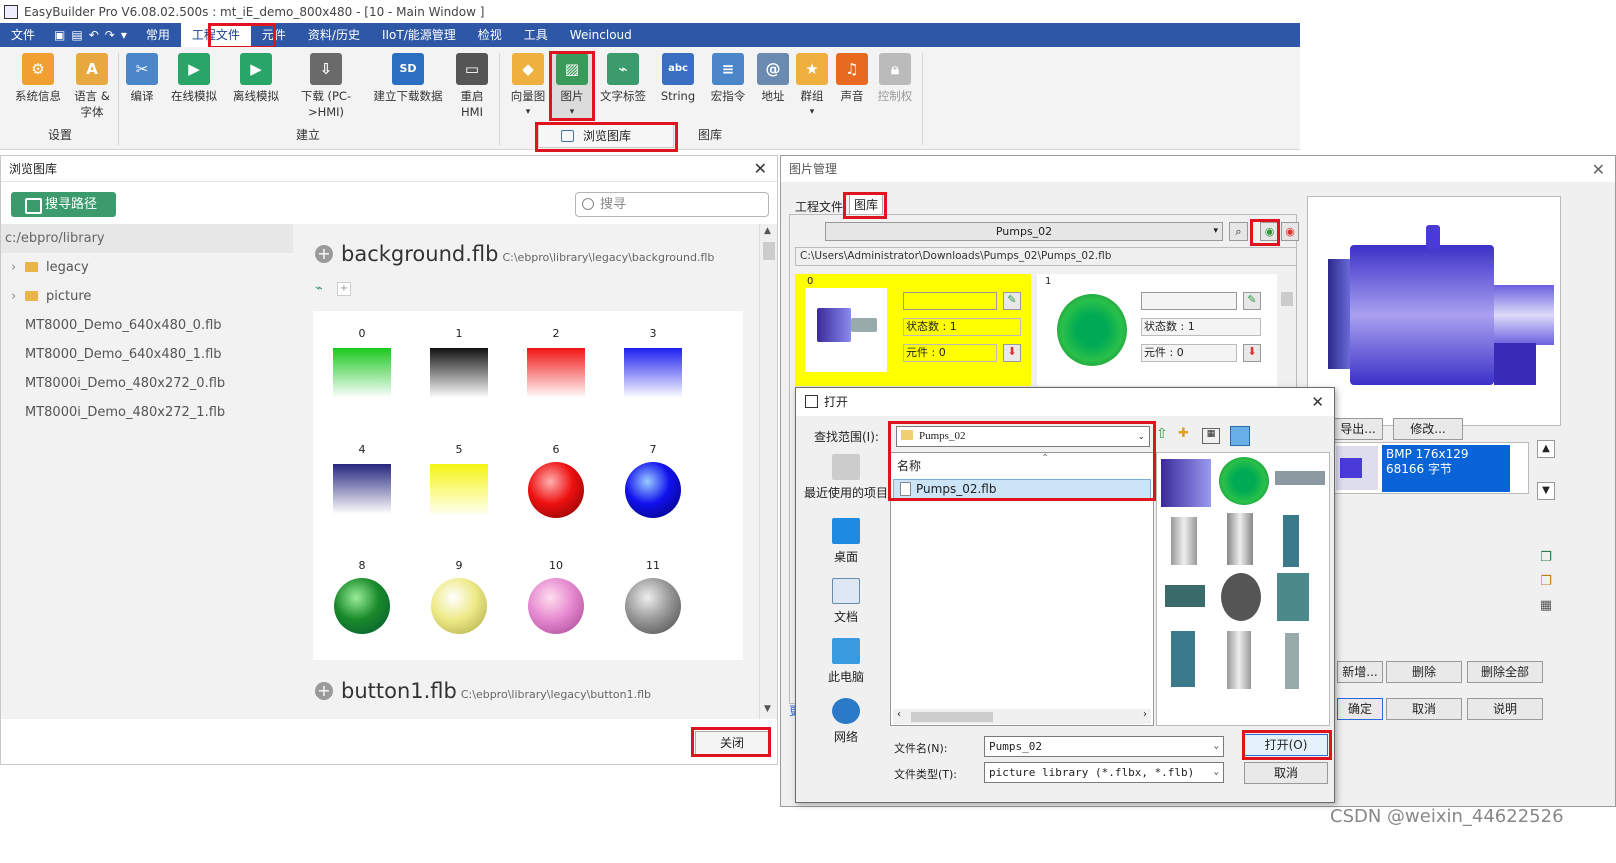 This screenshot has width=1616, height=863. I want to click on cancel-button: 取消, so click(1424, 709).